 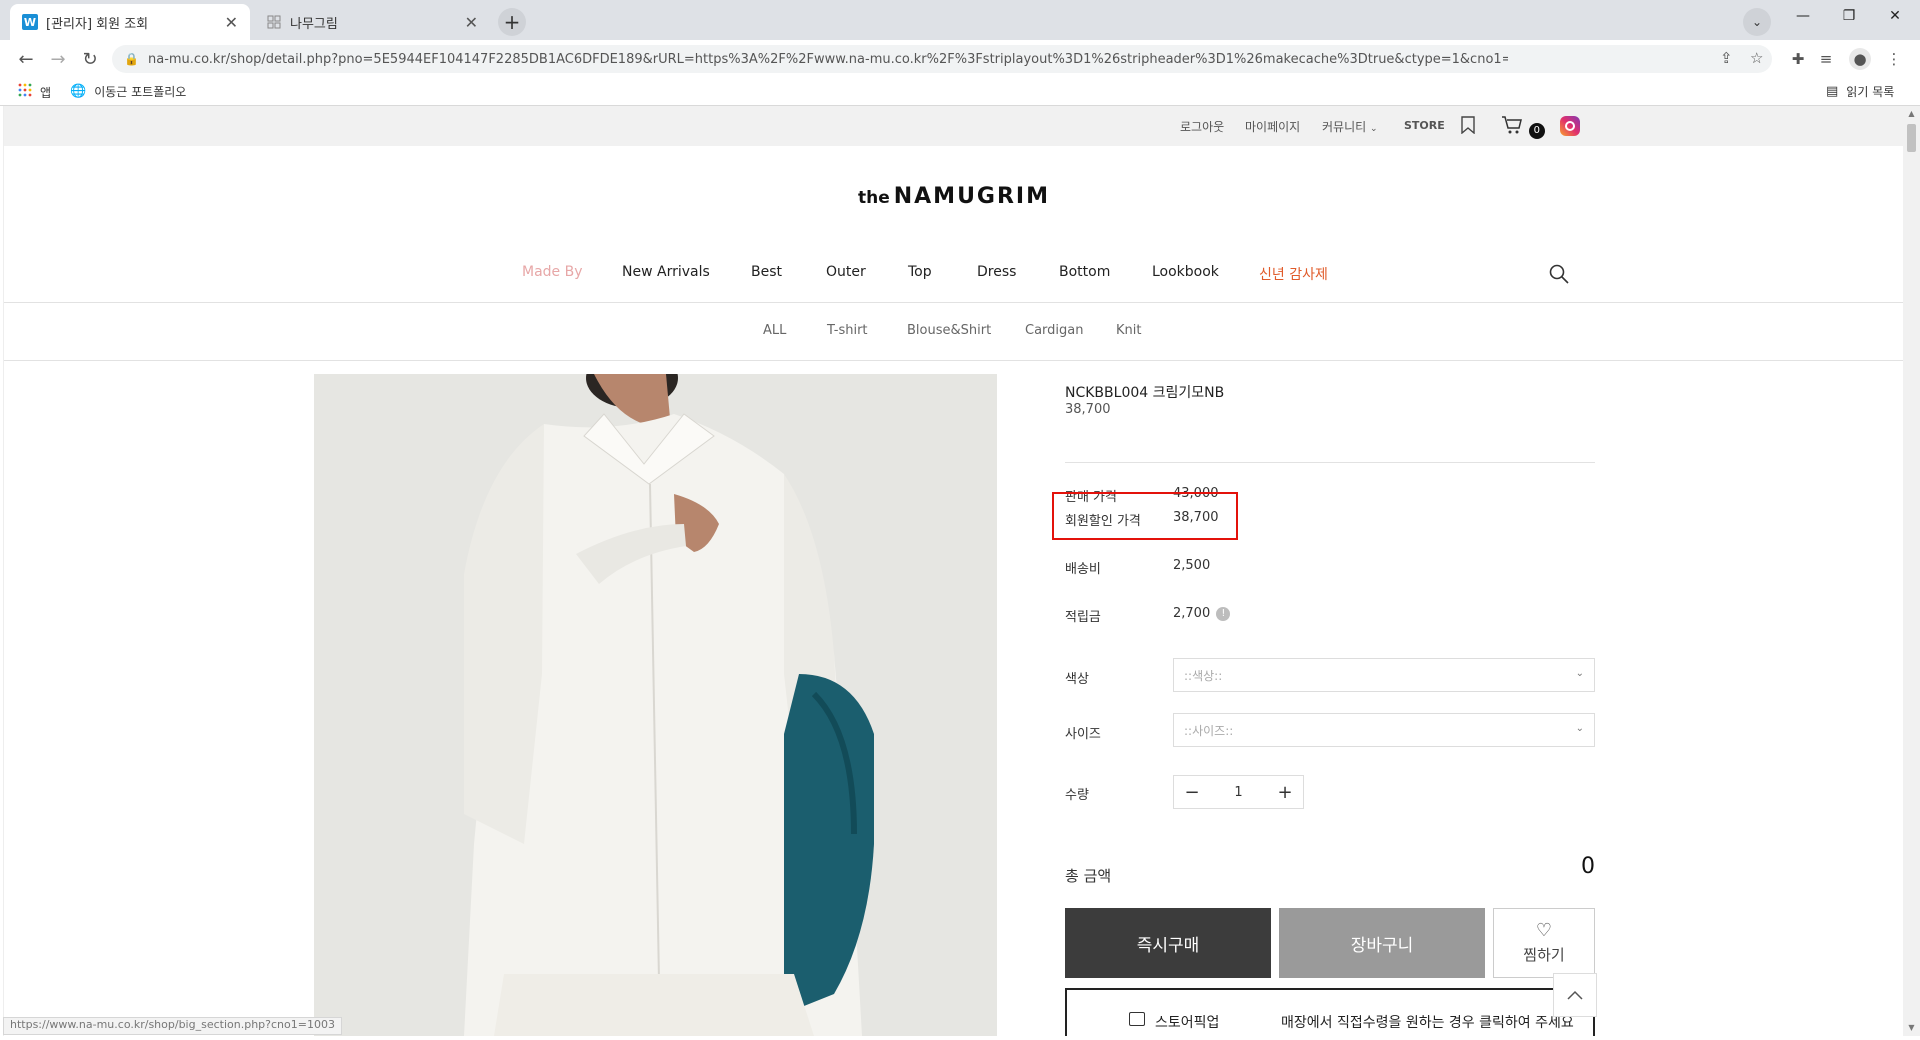 I want to click on page-scrollbar: ▲ ▼, so click(x=1911, y=571).